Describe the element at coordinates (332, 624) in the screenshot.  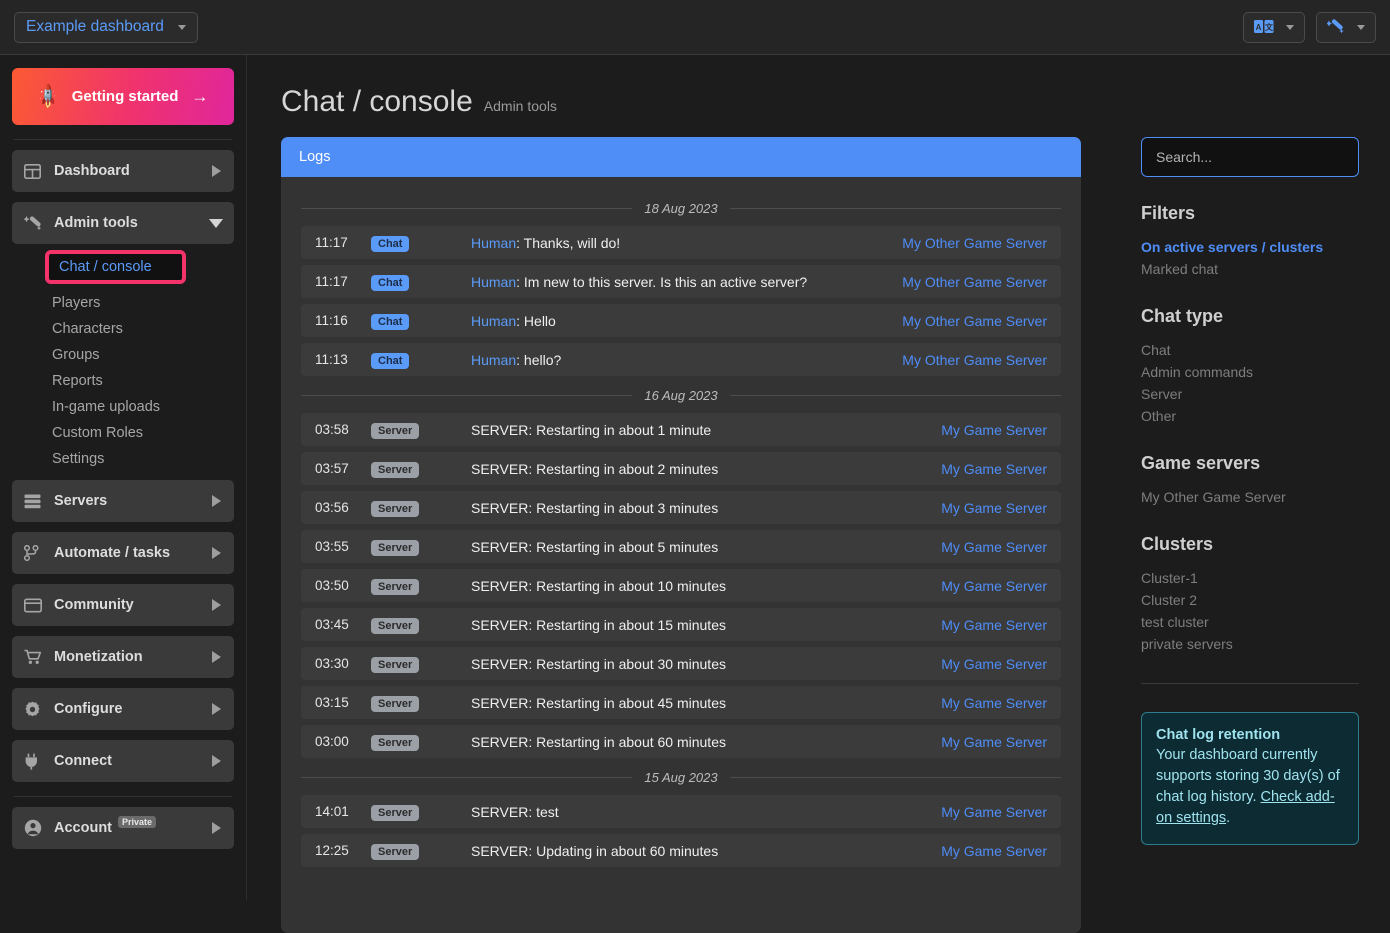
I see `log-time: 03:45` at that location.